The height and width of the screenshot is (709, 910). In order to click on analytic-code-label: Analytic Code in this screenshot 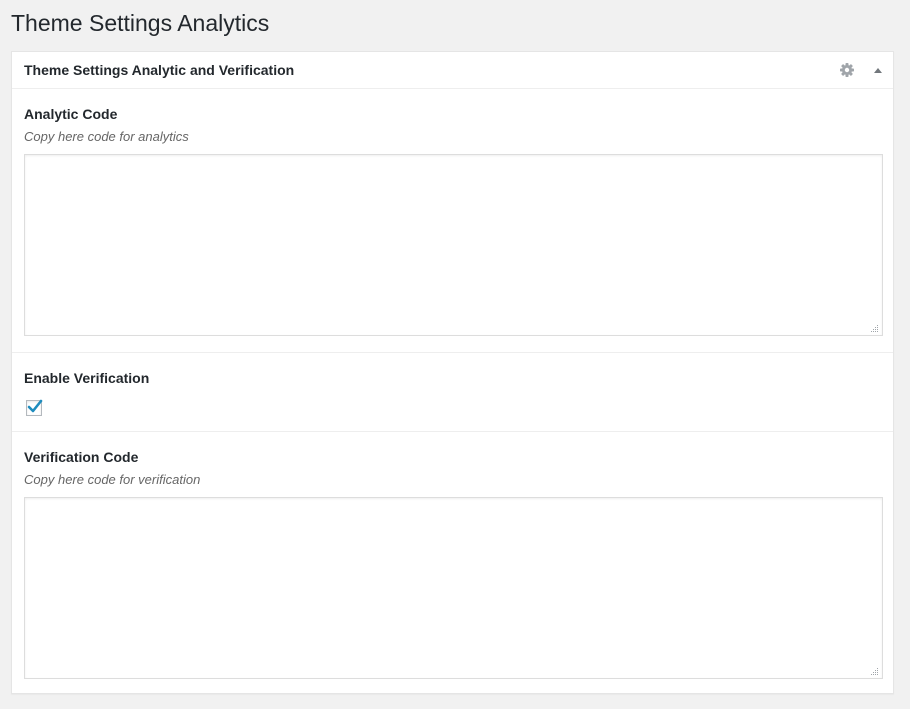, I will do `click(71, 114)`.